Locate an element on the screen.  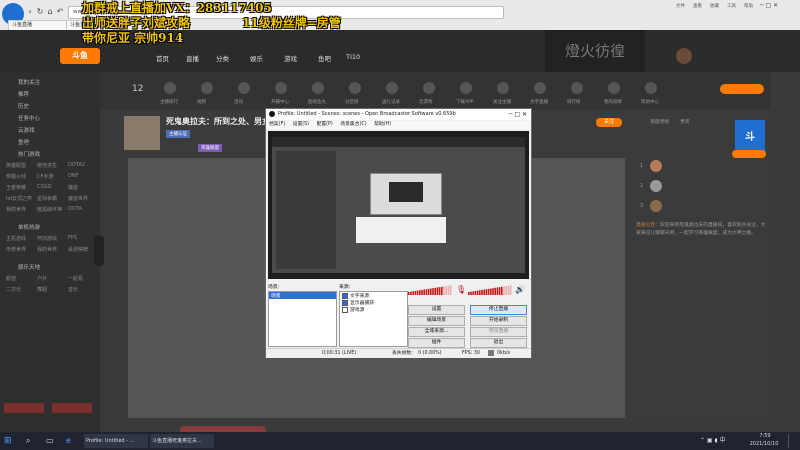
sidebar-item: 魔兽 is located at coordinates (73, 187).